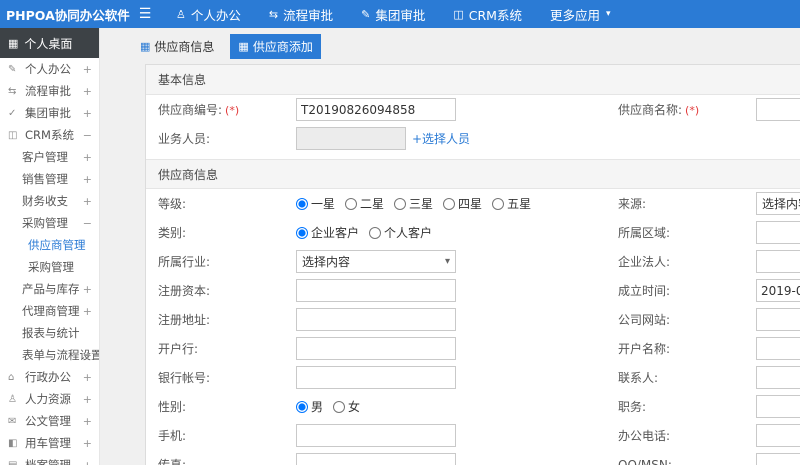  I want to click on sidebar-item-form-flow-settings: 表单与流程设置 +, so click(49, 355).